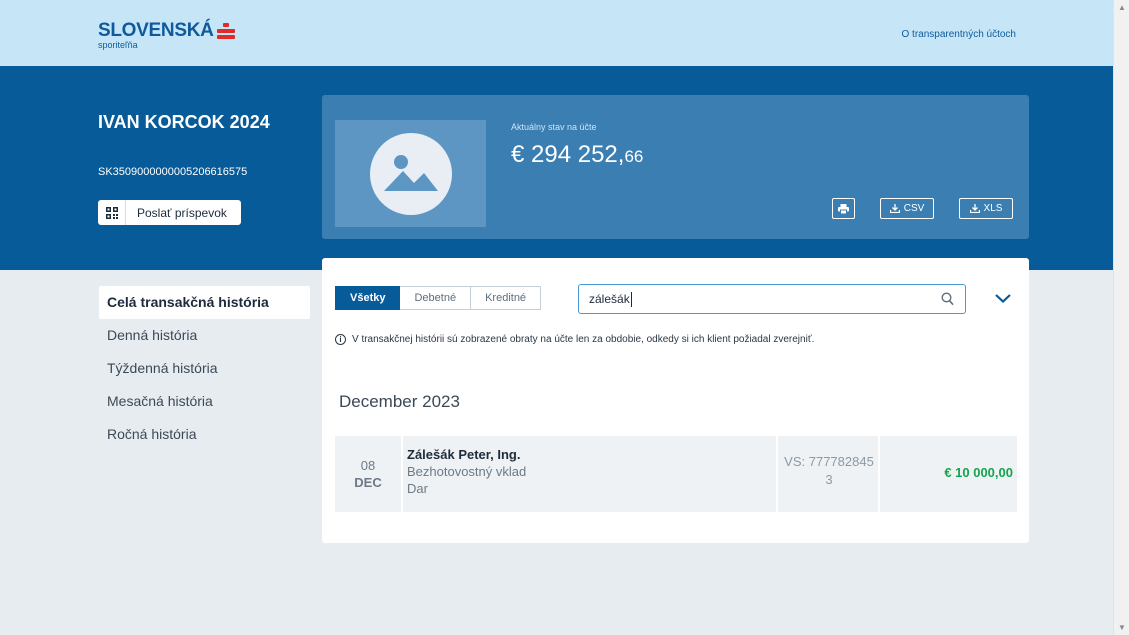  What do you see at coordinates (1122, 627) in the screenshot?
I see `scroll-down-icon: ▼` at bounding box center [1122, 627].